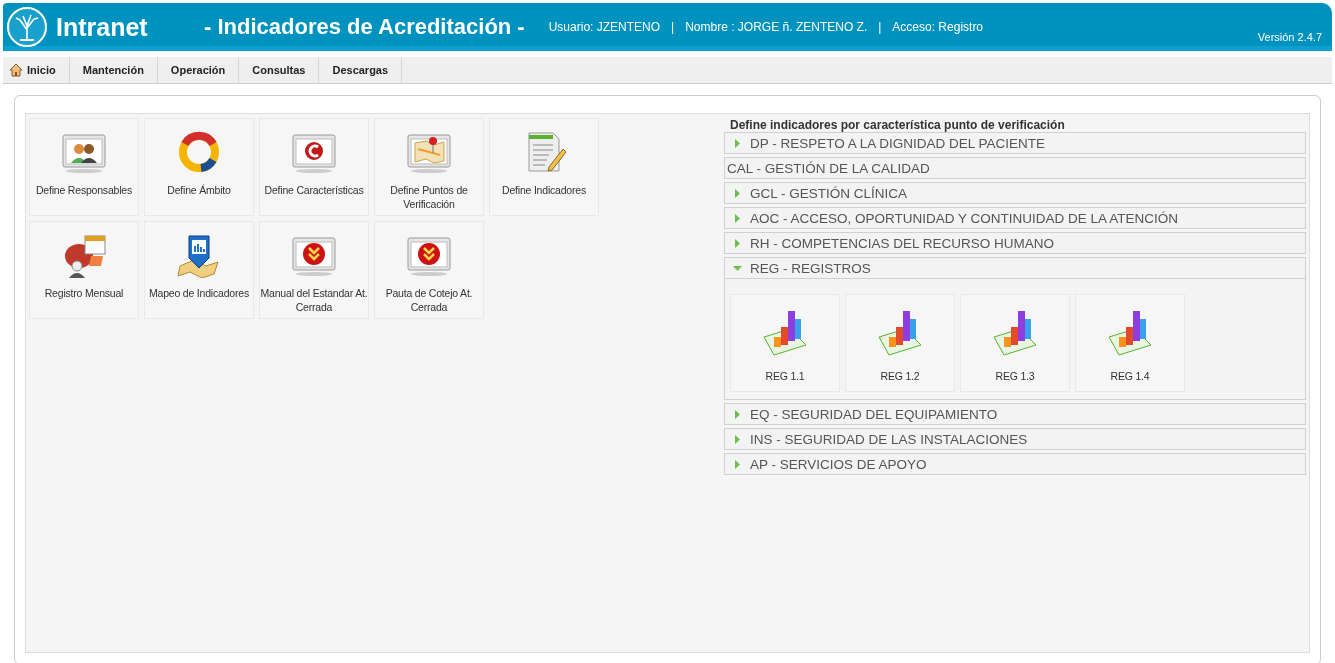 The image size is (1335, 663). Describe the element at coordinates (429, 270) in the screenshot. I see `menu-tile: Pauta de Cotejo At. Cerrada` at that location.